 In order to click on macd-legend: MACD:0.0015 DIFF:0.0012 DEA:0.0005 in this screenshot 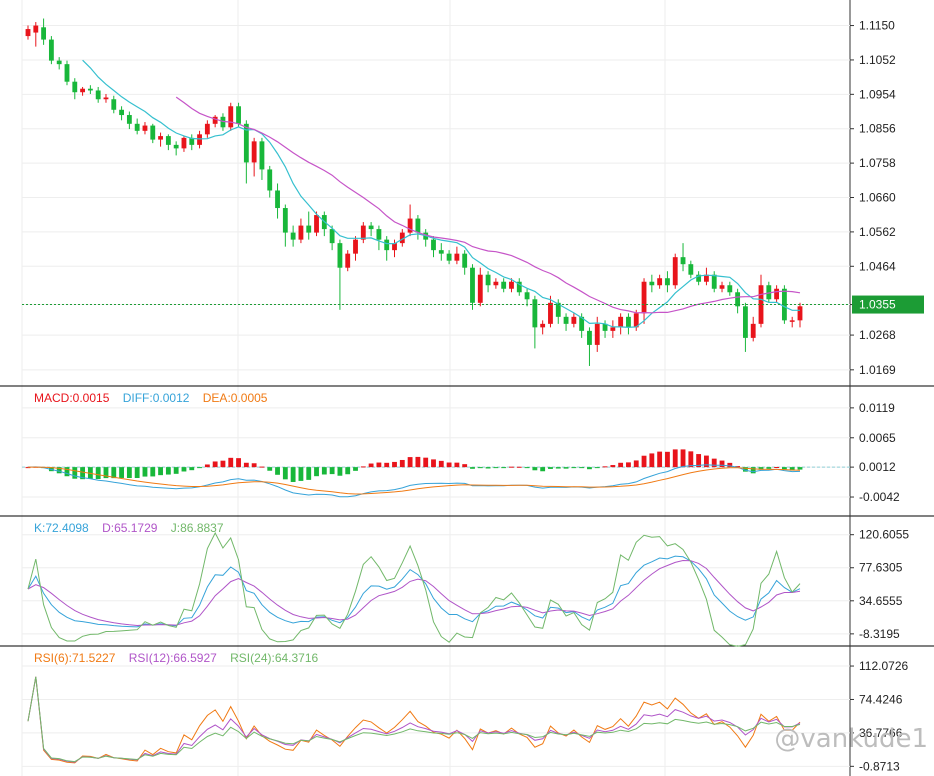, I will do `click(155, 398)`.